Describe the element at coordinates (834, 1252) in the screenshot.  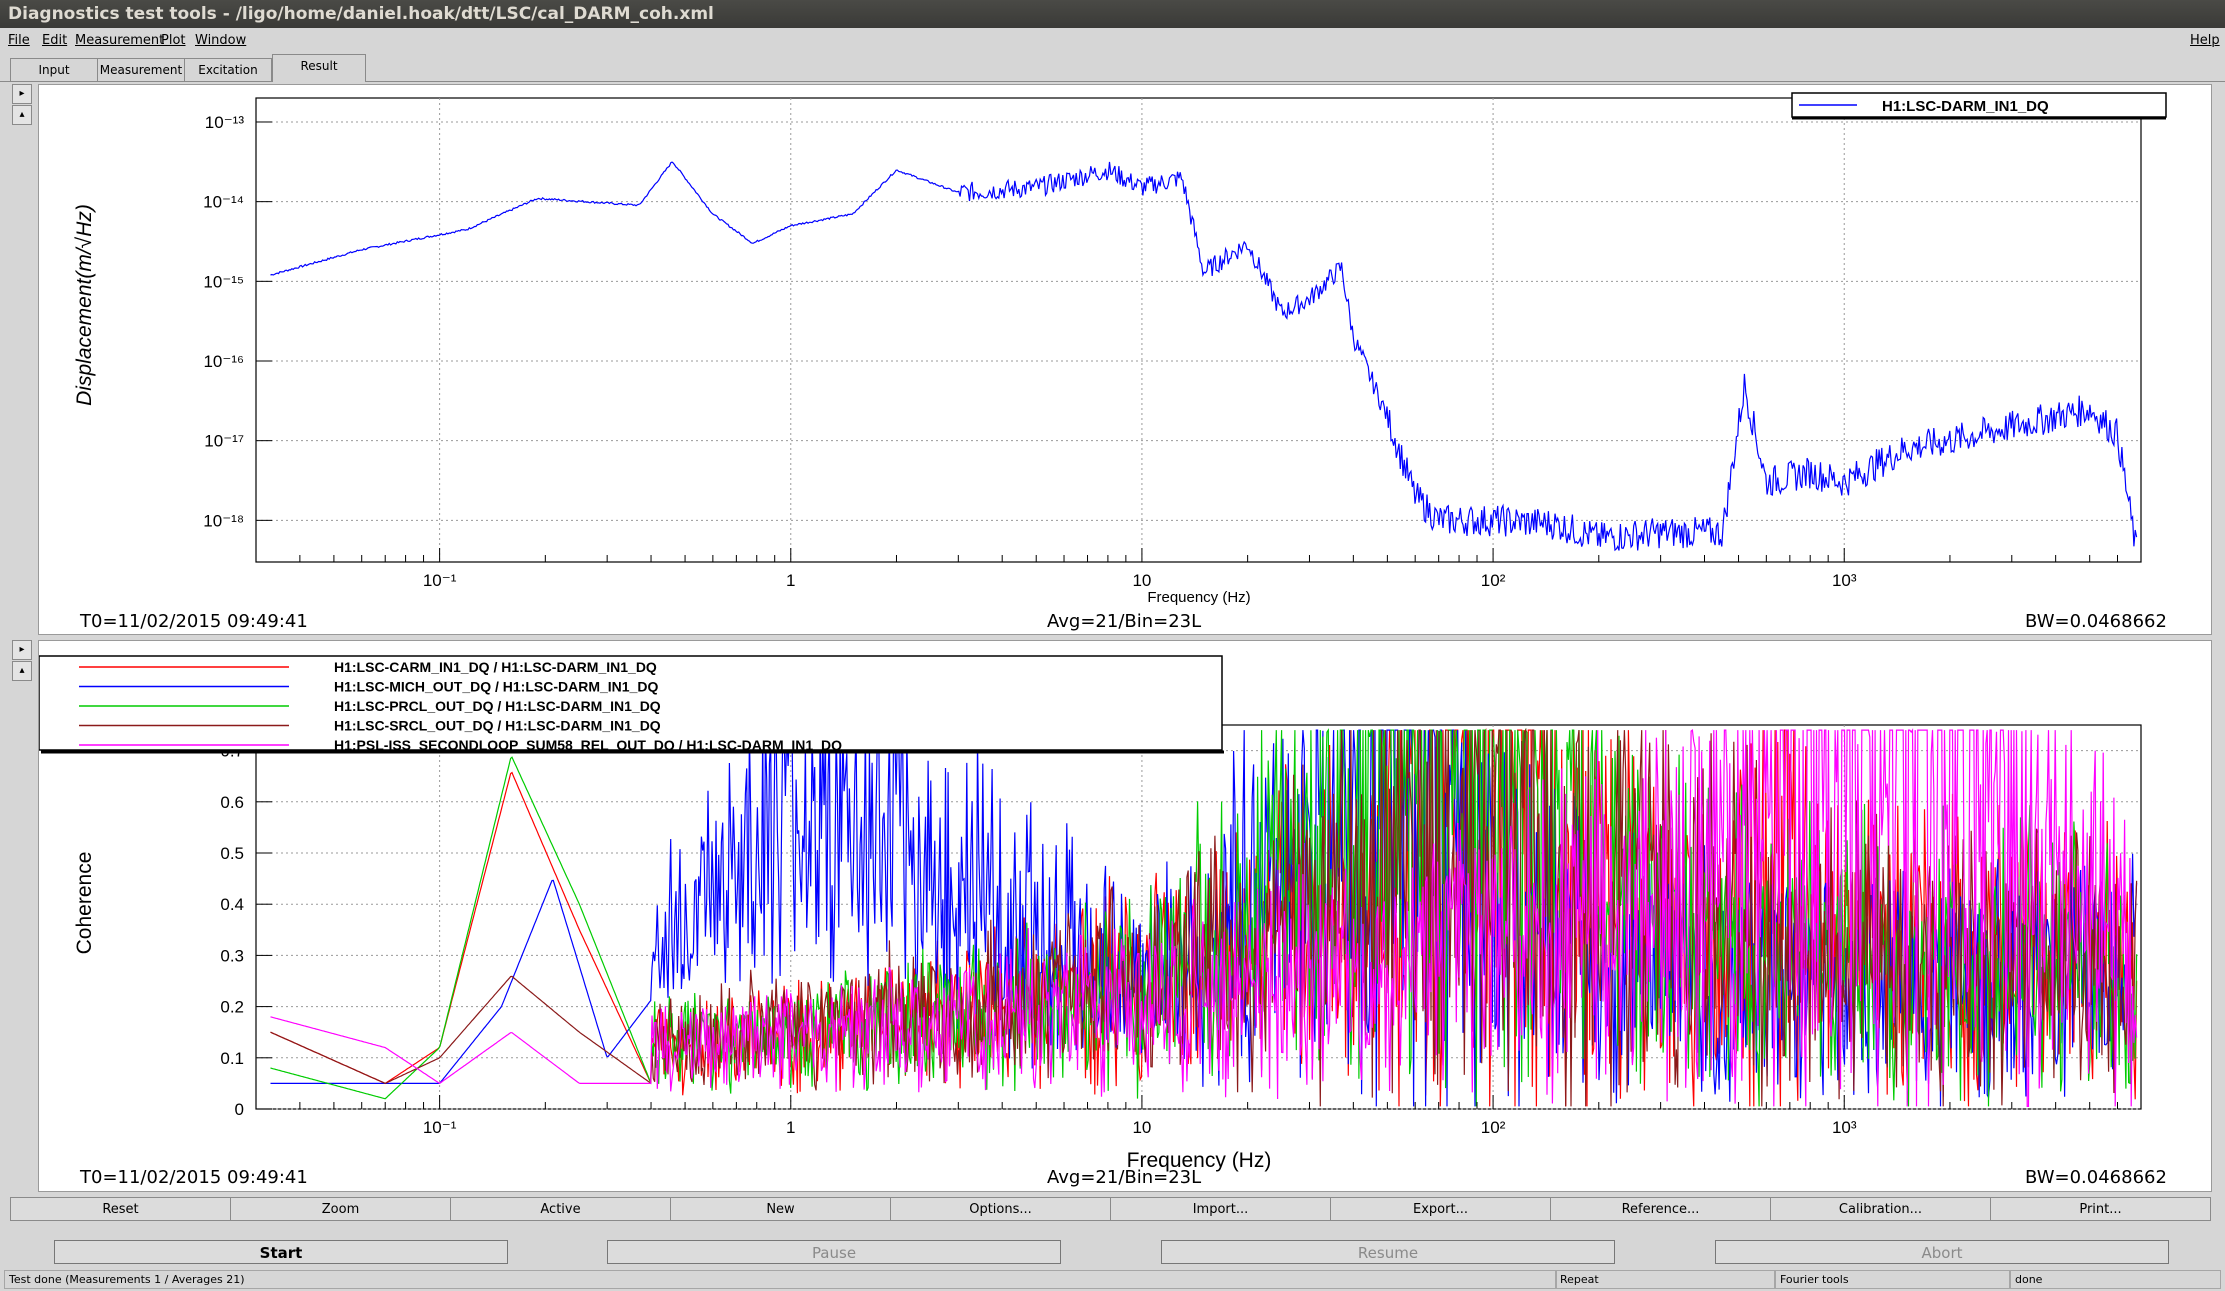
I see `pause-button: Pause` at that location.